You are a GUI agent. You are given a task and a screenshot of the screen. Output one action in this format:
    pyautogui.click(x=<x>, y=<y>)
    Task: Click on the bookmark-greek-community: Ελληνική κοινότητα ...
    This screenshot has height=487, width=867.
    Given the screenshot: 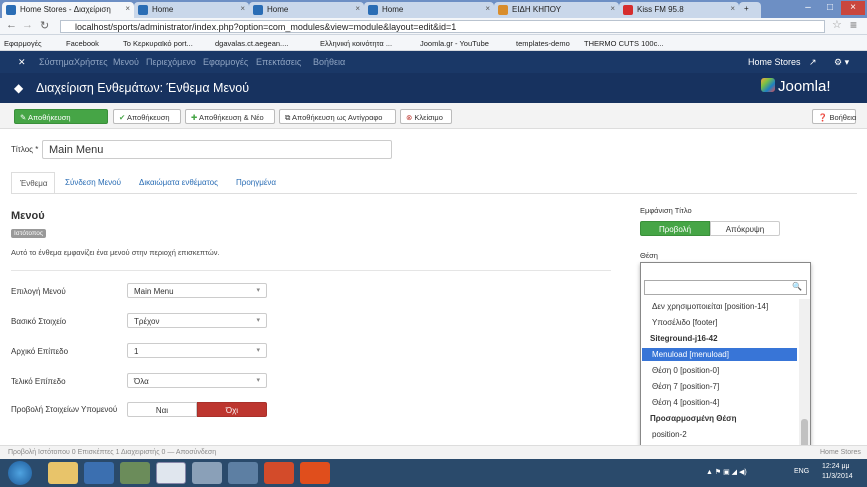 What is the action you would take?
    pyautogui.click(x=356, y=43)
    